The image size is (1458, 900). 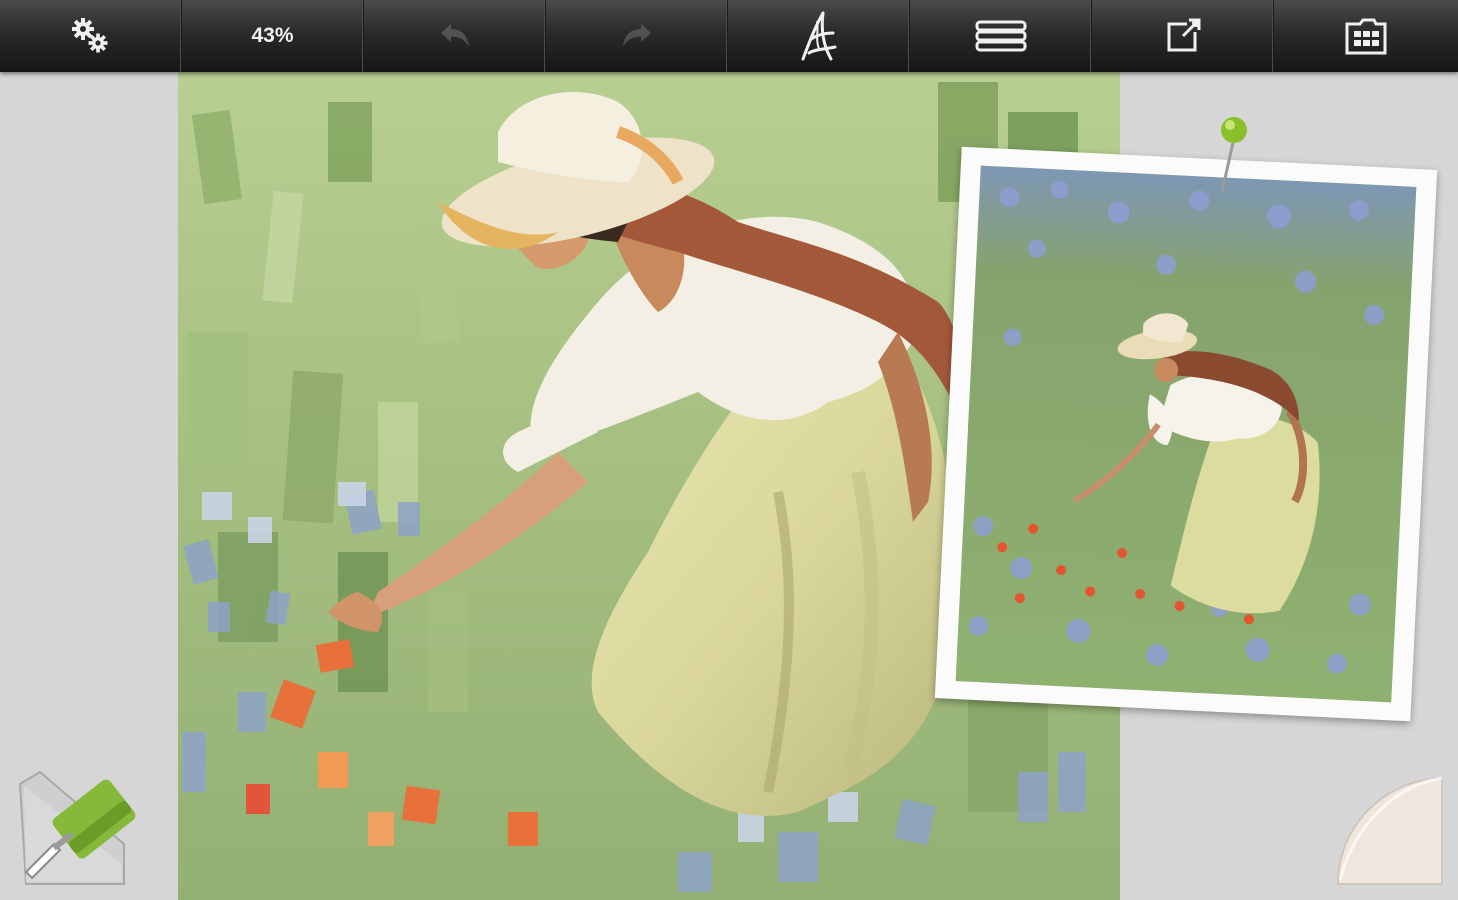 I want to click on brush-style-button, so click(x=819, y=36).